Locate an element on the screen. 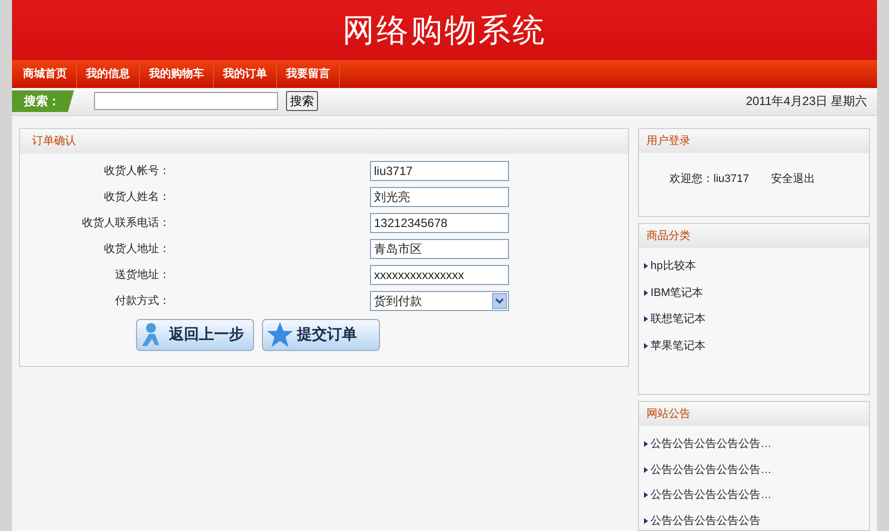 The height and width of the screenshot is (531, 889). site-title: 网络购物系统 is located at coordinates (444, 30).